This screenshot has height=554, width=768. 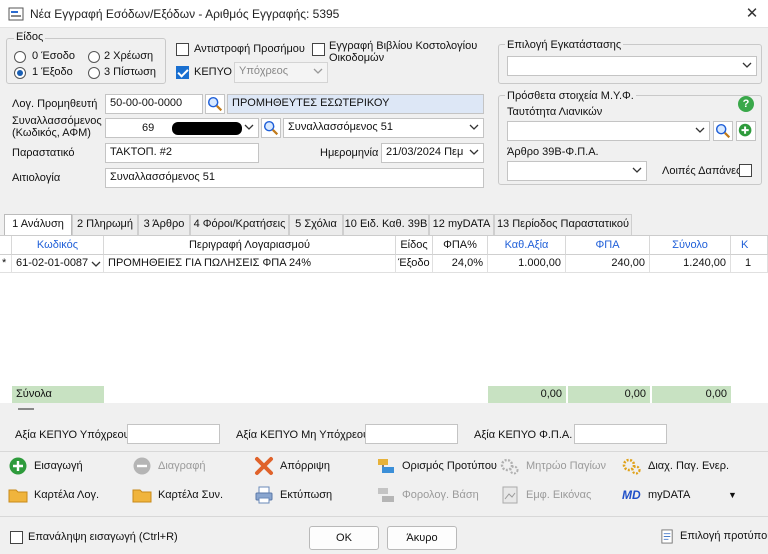 I want to click on cell-k: 1, so click(x=749, y=264).